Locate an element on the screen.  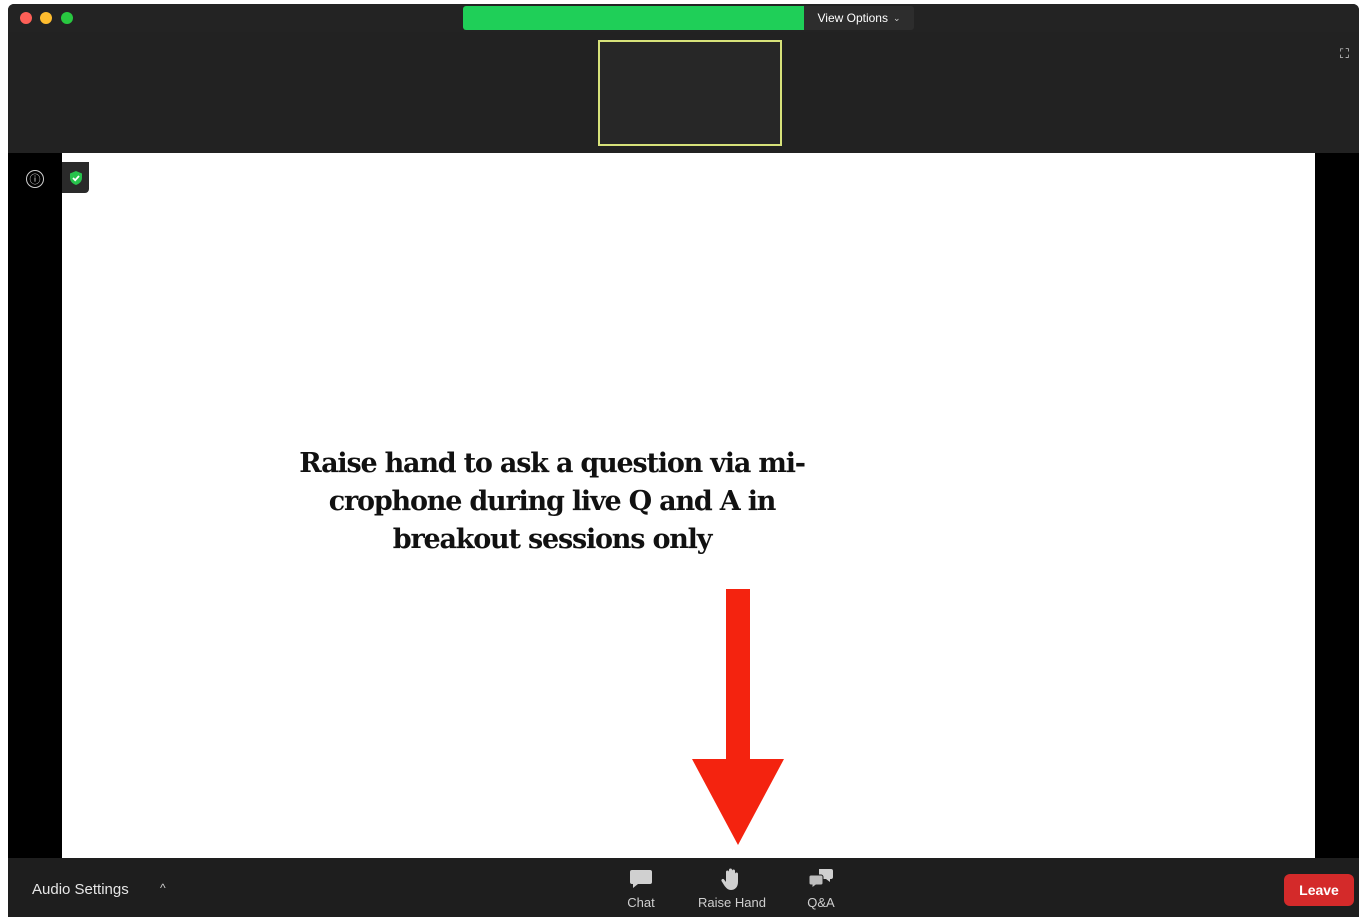
maximize-icon is located at coordinates (67, 18).